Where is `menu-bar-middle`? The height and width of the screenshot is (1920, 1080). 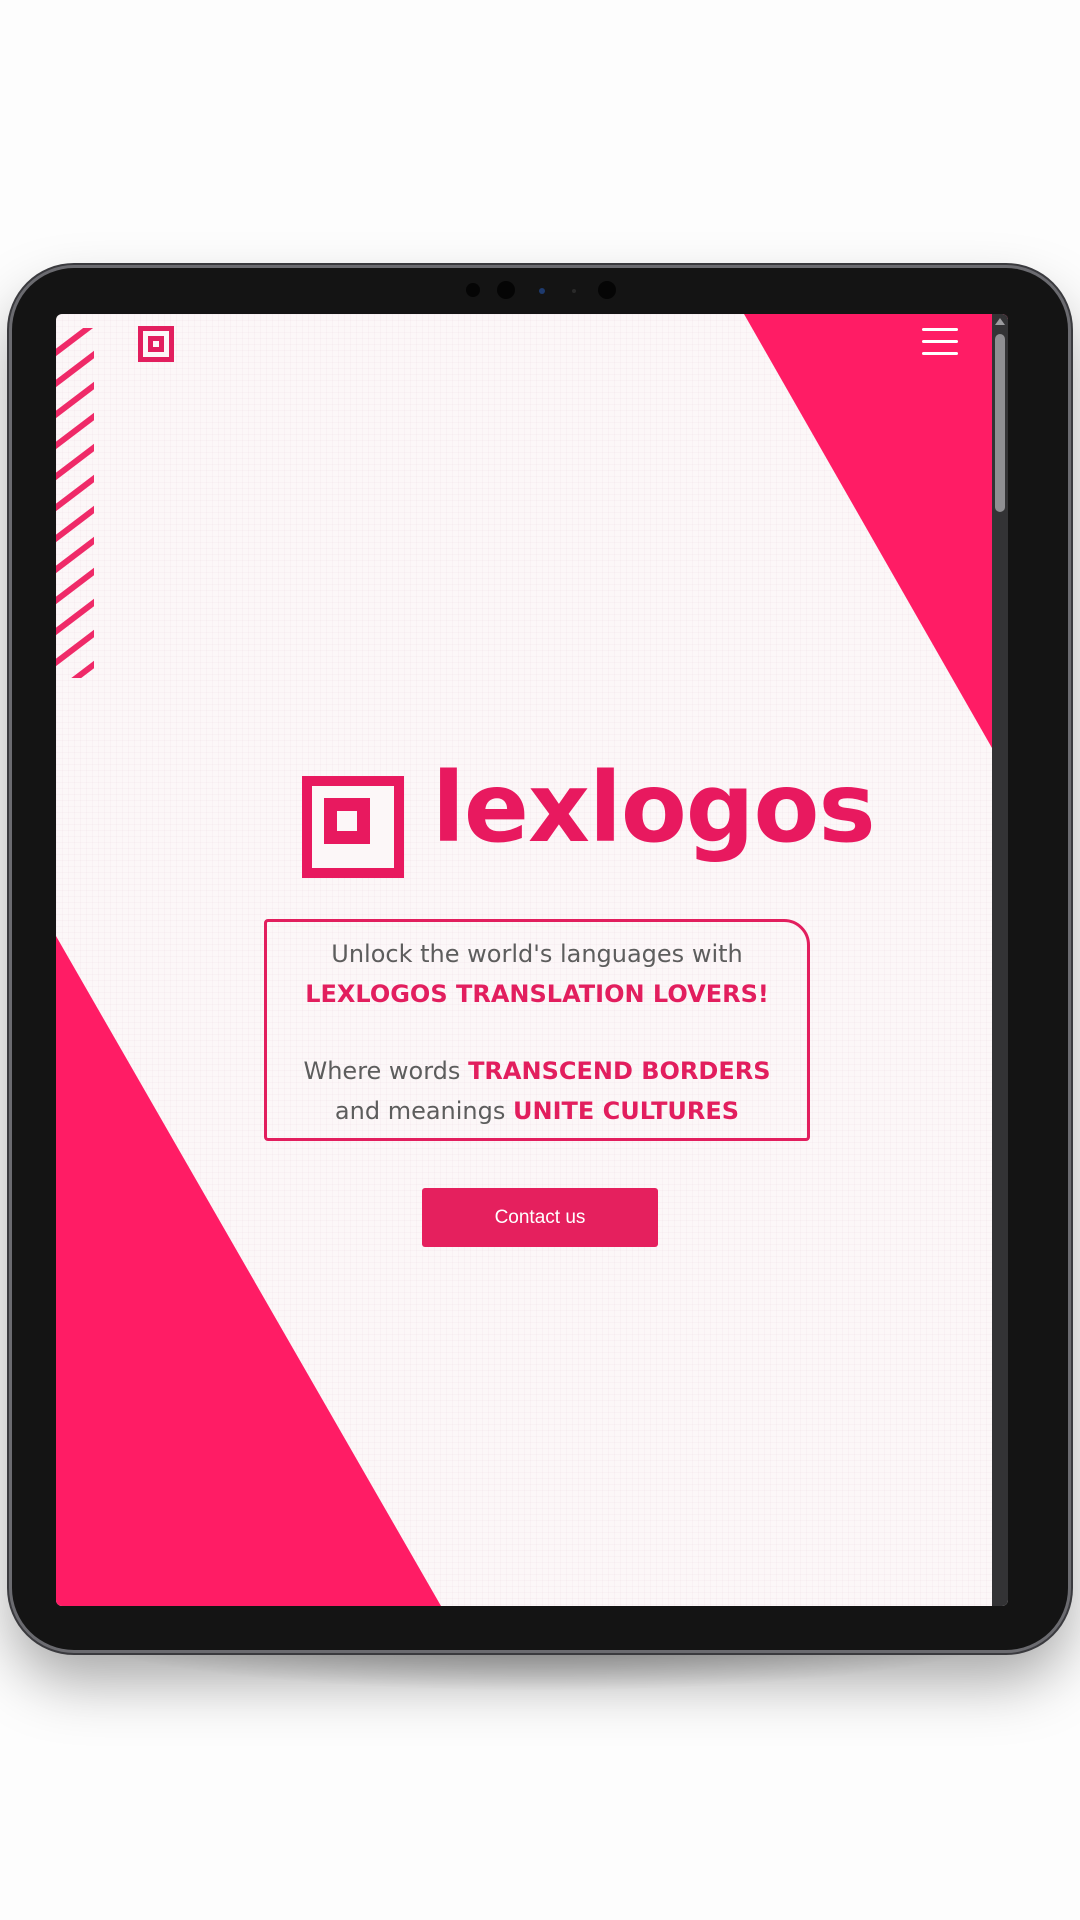
menu-bar-middle is located at coordinates (940, 341).